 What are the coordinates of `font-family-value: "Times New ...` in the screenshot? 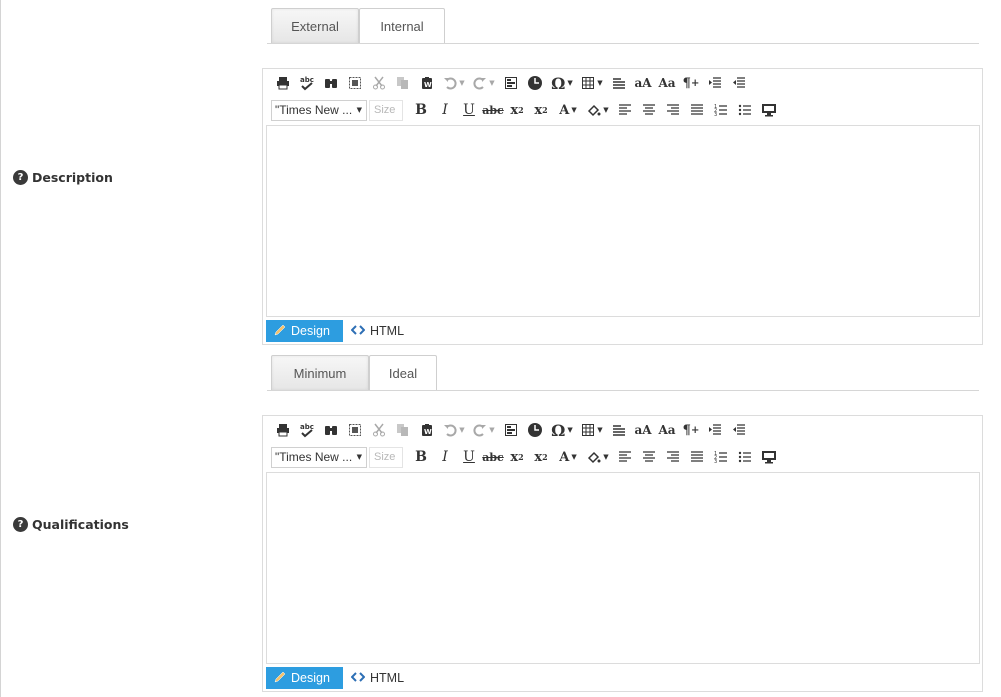 It's located at (314, 457).